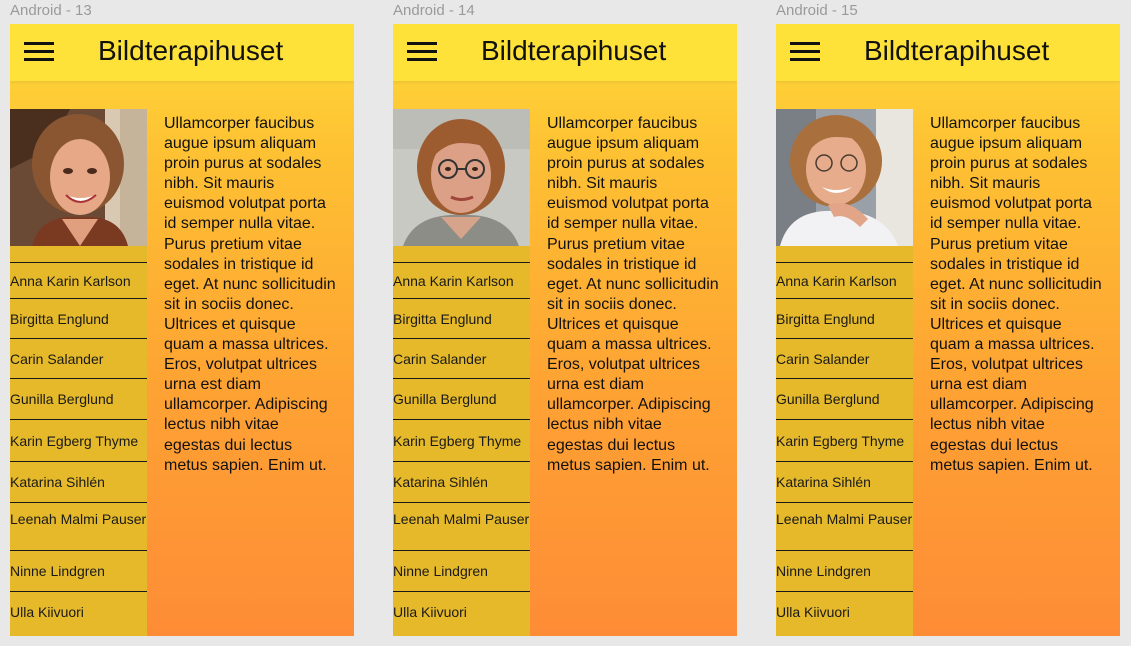 Image resolution: width=1131 pixels, height=646 pixels. What do you see at coordinates (51, 10) in the screenshot?
I see `frame-label: Android - 13` at bounding box center [51, 10].